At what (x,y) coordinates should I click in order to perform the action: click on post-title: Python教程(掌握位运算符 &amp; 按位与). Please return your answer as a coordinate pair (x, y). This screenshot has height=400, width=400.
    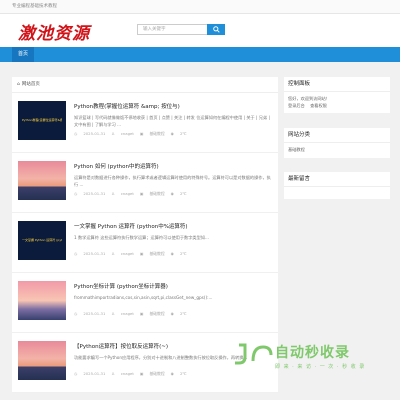
    Looking at the image, I should click on (174, 106).